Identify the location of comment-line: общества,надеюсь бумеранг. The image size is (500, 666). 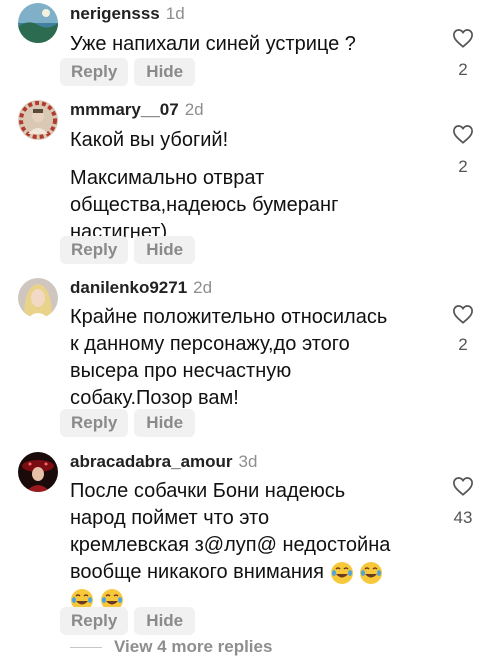
(204, 205).